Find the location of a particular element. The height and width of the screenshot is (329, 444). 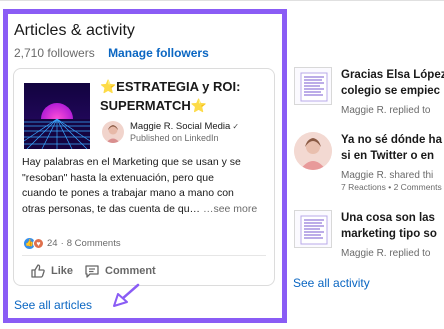

love-reaction-icon: ♥ is located at coordinates (38, 243).